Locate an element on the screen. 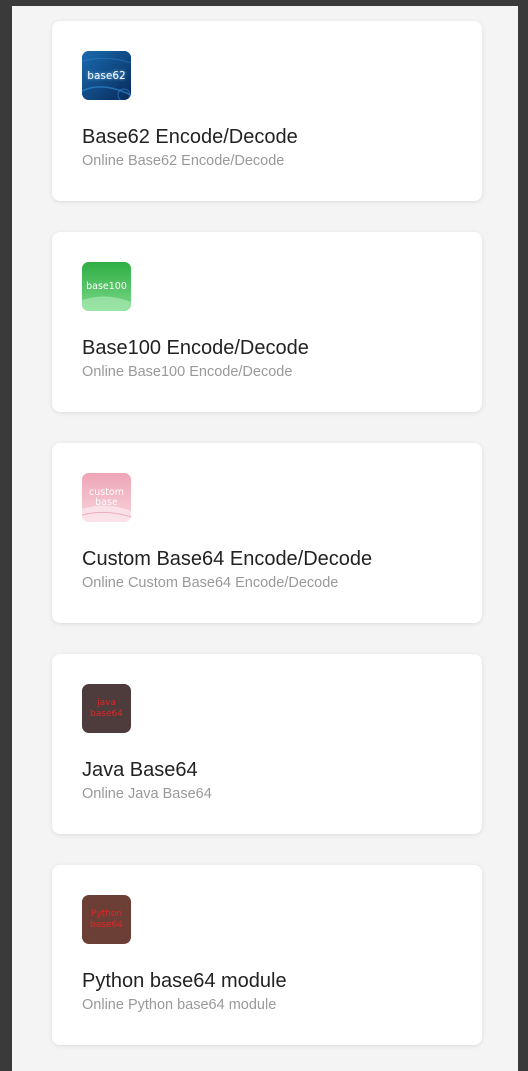 This screenshot has height=1071, width=528. tool-title: Java Base64 is located at coordinates (140, 770).